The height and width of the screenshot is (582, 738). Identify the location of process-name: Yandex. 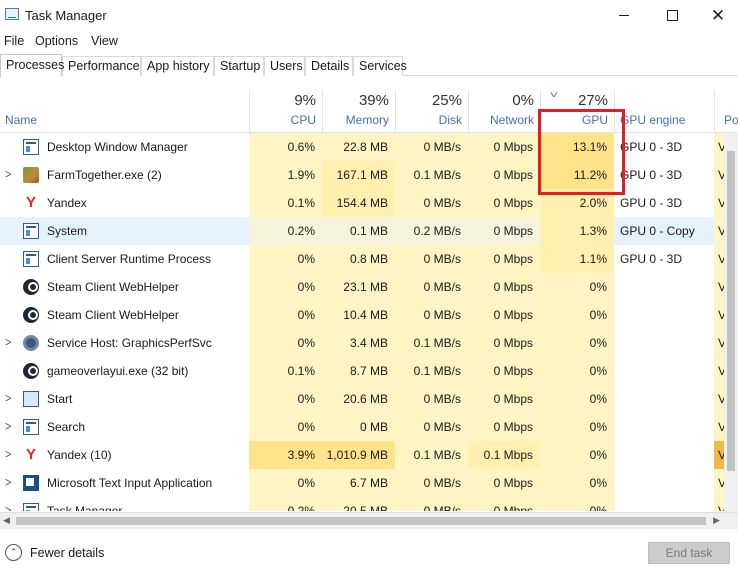
(67, 203).